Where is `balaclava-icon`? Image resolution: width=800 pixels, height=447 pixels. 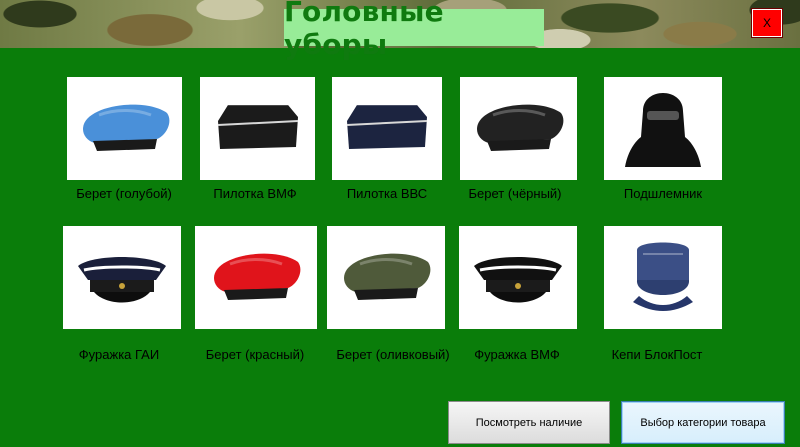 balaclava-icon is located at coordinates (663, 128).